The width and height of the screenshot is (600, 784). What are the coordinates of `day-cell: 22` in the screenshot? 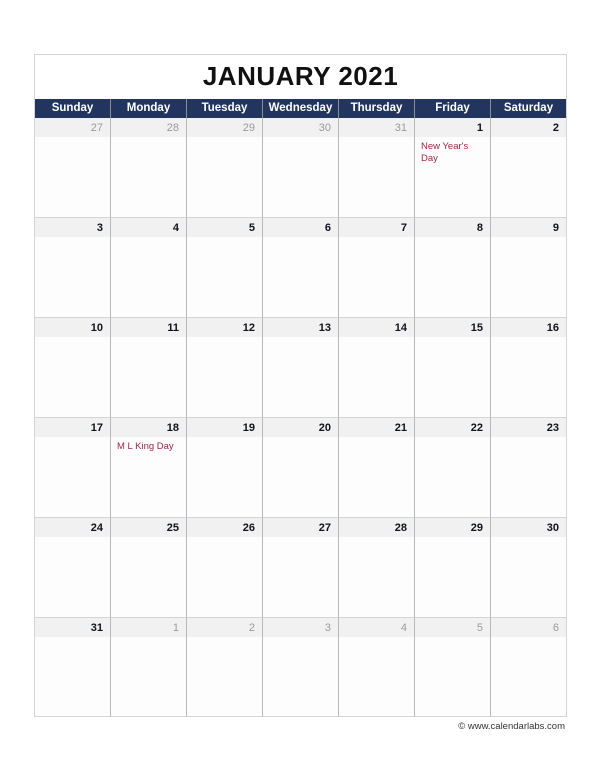 It's located at (453, 468).